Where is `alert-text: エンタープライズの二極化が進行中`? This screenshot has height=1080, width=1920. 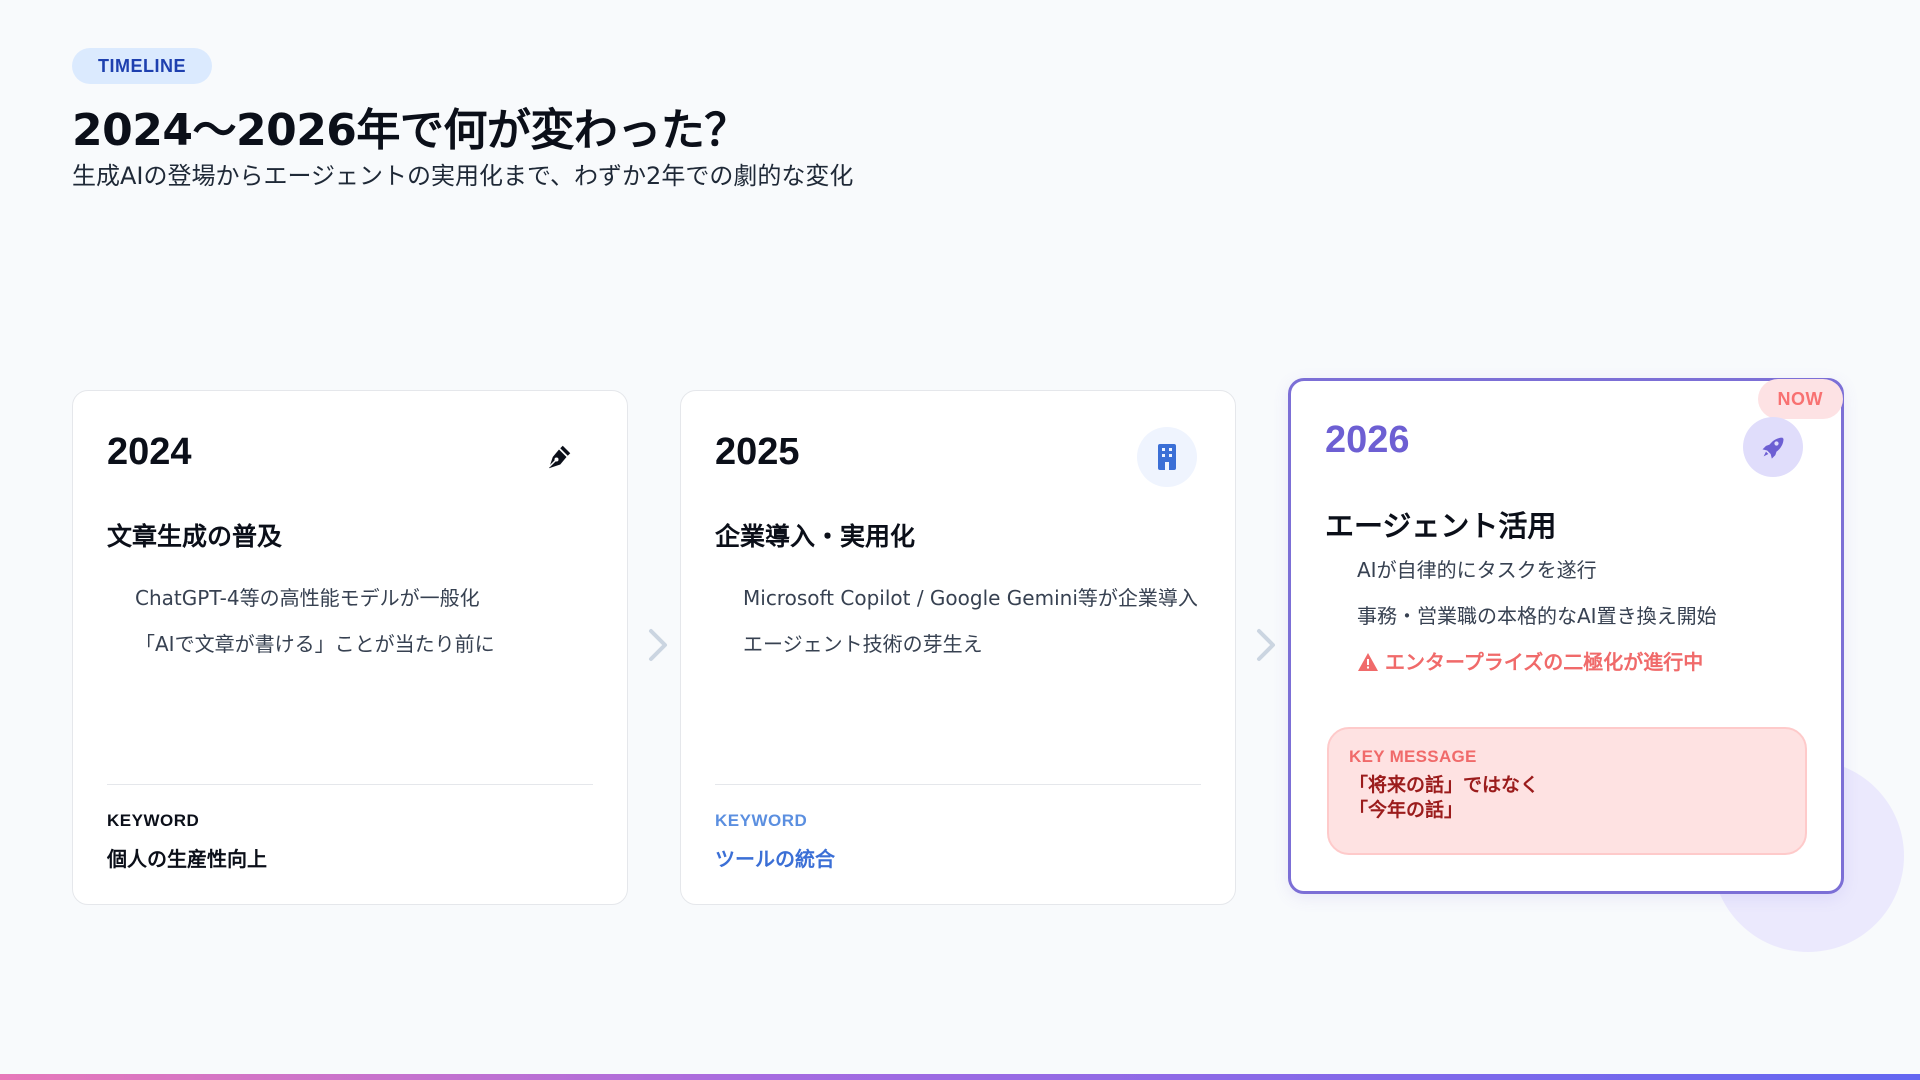 alert-text: エンタープライズの二極化が進行中 is located at coordinates (1544, 662).